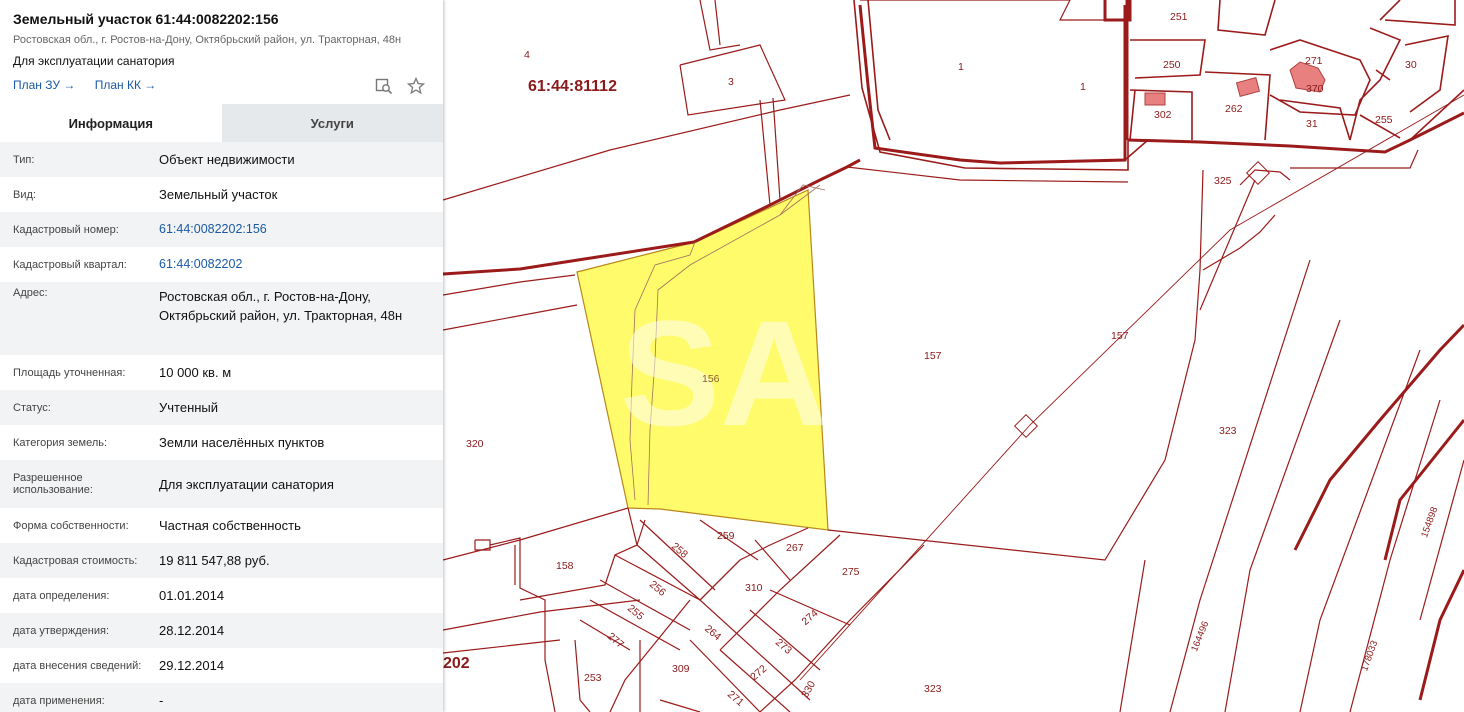  I want to click on parcel-label: 320, so click(475, 444).